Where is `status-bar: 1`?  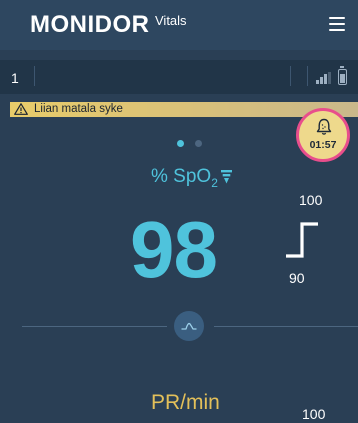
status-bar: 1 is located at coordinates (179, 77).